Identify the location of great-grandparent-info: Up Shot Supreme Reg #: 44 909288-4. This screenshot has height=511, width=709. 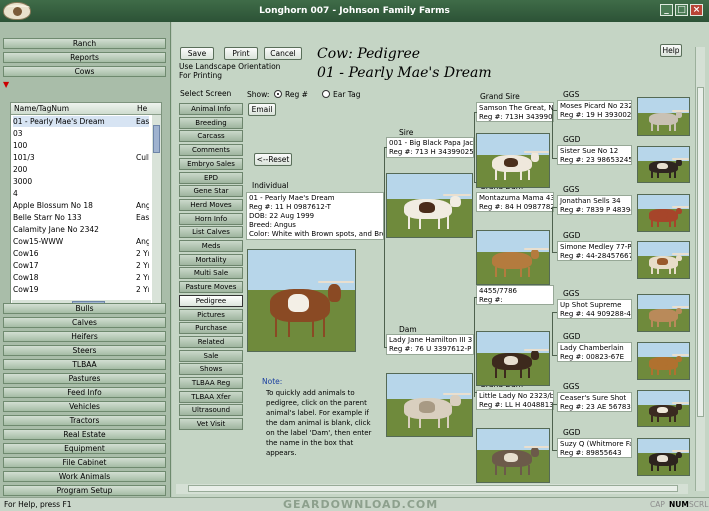
(594, 309).